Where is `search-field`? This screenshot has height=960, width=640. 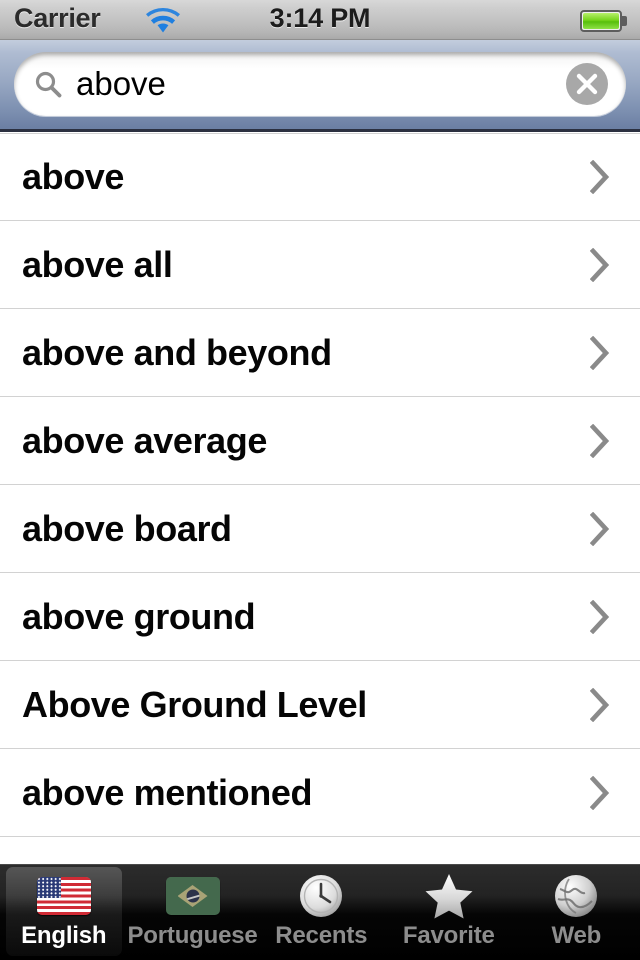
search-field is located at coordinates (320, 84).